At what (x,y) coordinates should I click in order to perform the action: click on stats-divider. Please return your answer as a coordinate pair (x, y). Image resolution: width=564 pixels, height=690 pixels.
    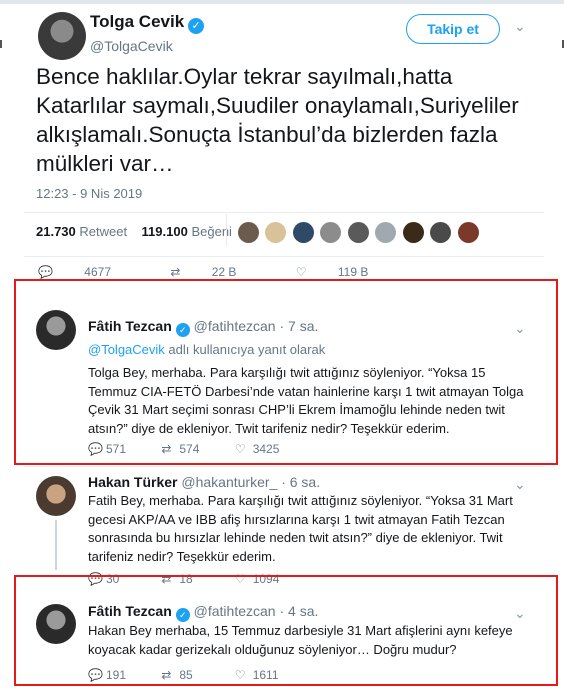
    Looking at the image, I should click on (226, 230).